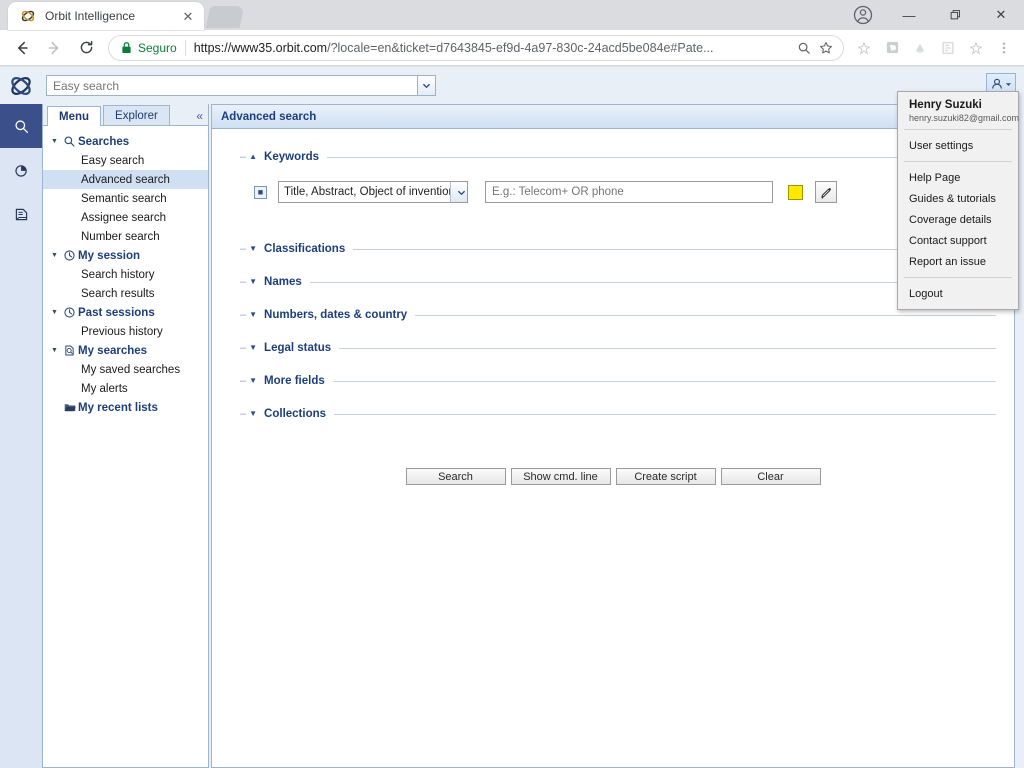  I want to click on sidebar-group-my-recent-lists: My recent lists, so click(125, 407).